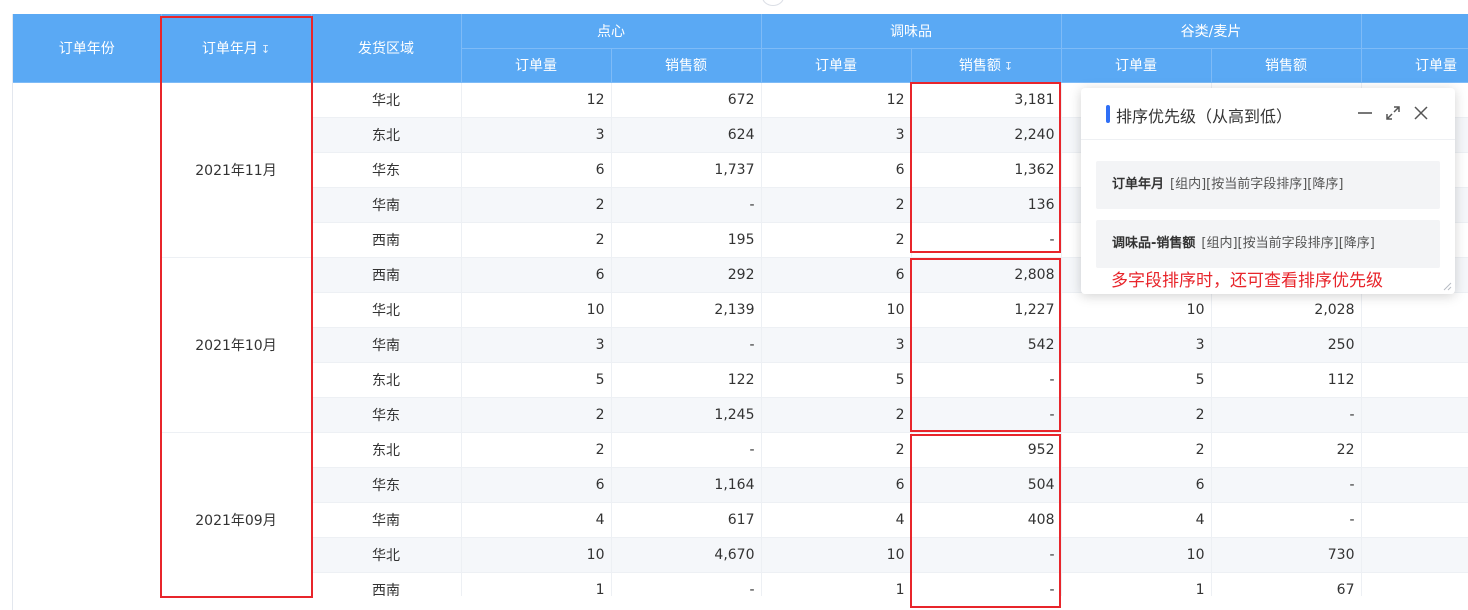  I want to click on month-cell: 2021年10月, so click(236, 345).